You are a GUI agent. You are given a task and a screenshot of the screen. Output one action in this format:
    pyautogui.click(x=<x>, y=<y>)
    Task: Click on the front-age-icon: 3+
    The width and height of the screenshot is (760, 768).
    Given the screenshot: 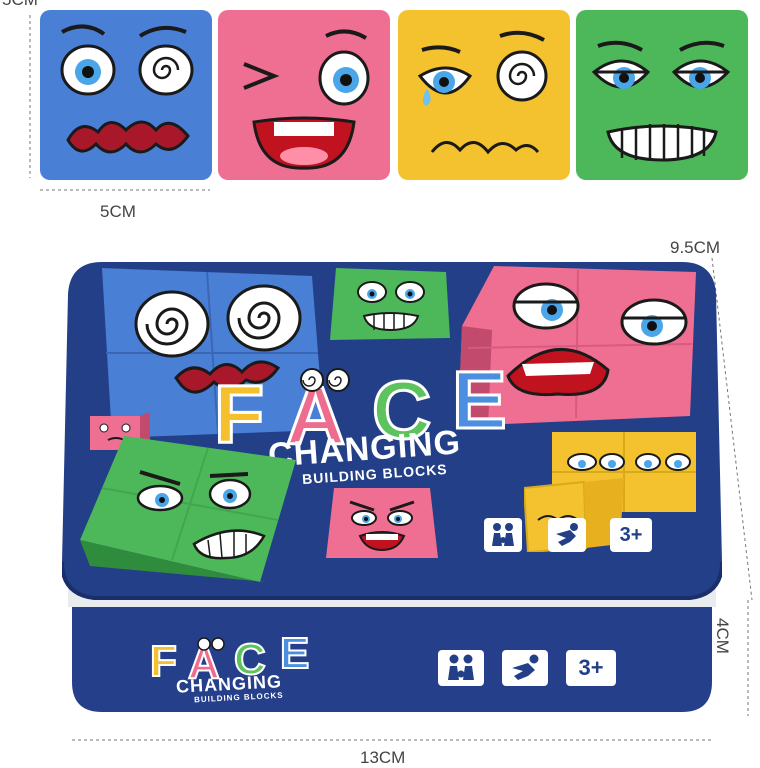 What is the action you would take?
    pyautogui.click(x=591, y=668)
    